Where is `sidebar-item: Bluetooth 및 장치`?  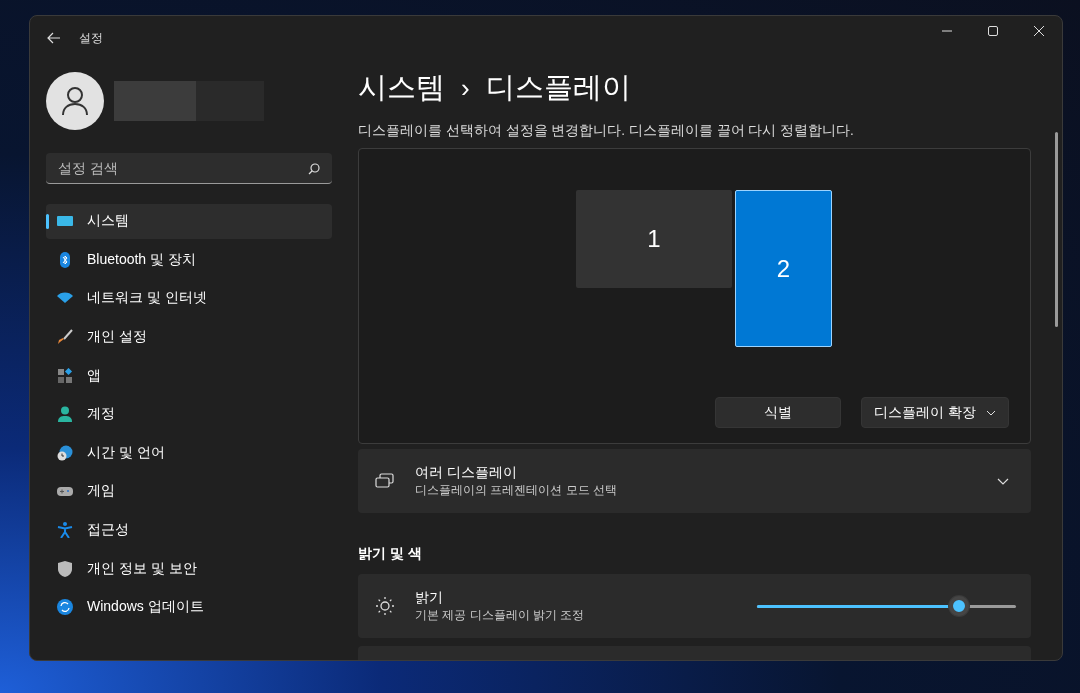 sidebar-item: Bluetooth 및 장치 is located at coordinates (189, 260).